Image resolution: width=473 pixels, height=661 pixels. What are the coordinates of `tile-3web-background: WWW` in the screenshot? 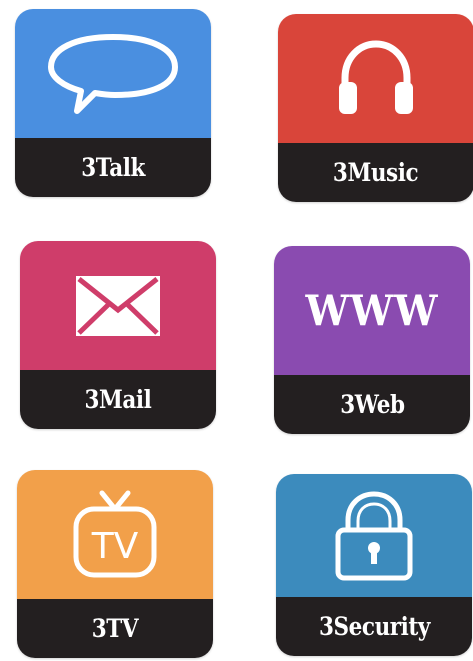 It's located at (372, 310).